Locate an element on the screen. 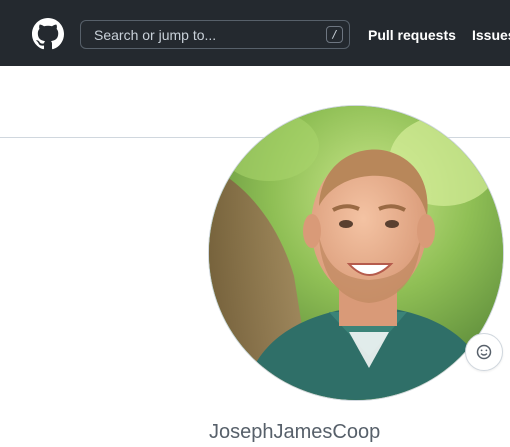  nav-pull-requests: Pull requests is located at coordinates (412, 35).